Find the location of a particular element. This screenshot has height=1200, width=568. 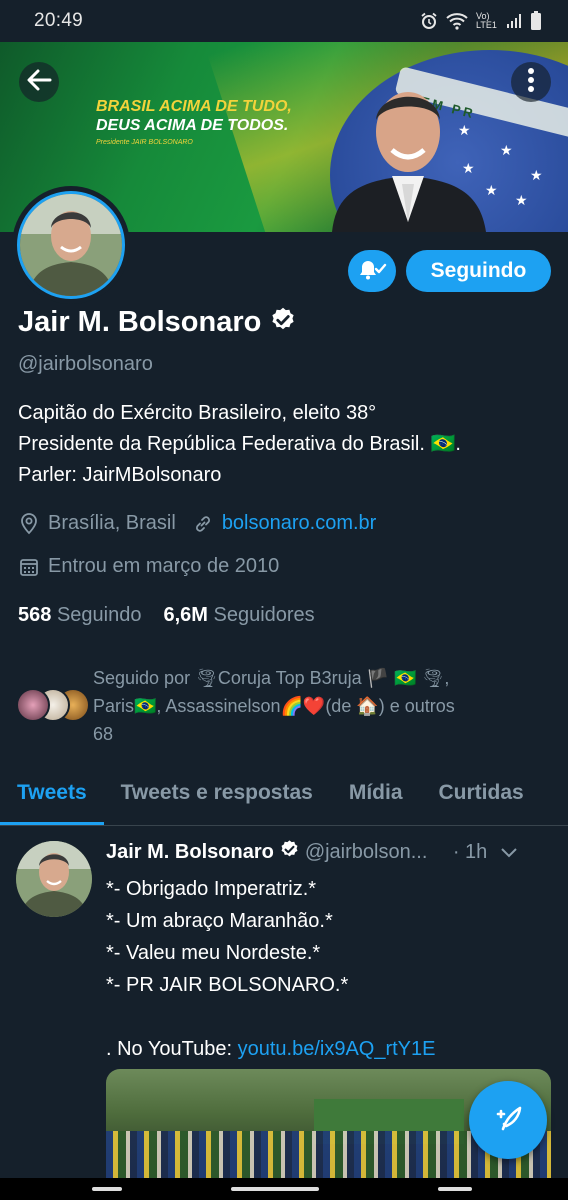

profile-meta-joined: Entrou em março de 2010 is located at coordinates (148, 566).